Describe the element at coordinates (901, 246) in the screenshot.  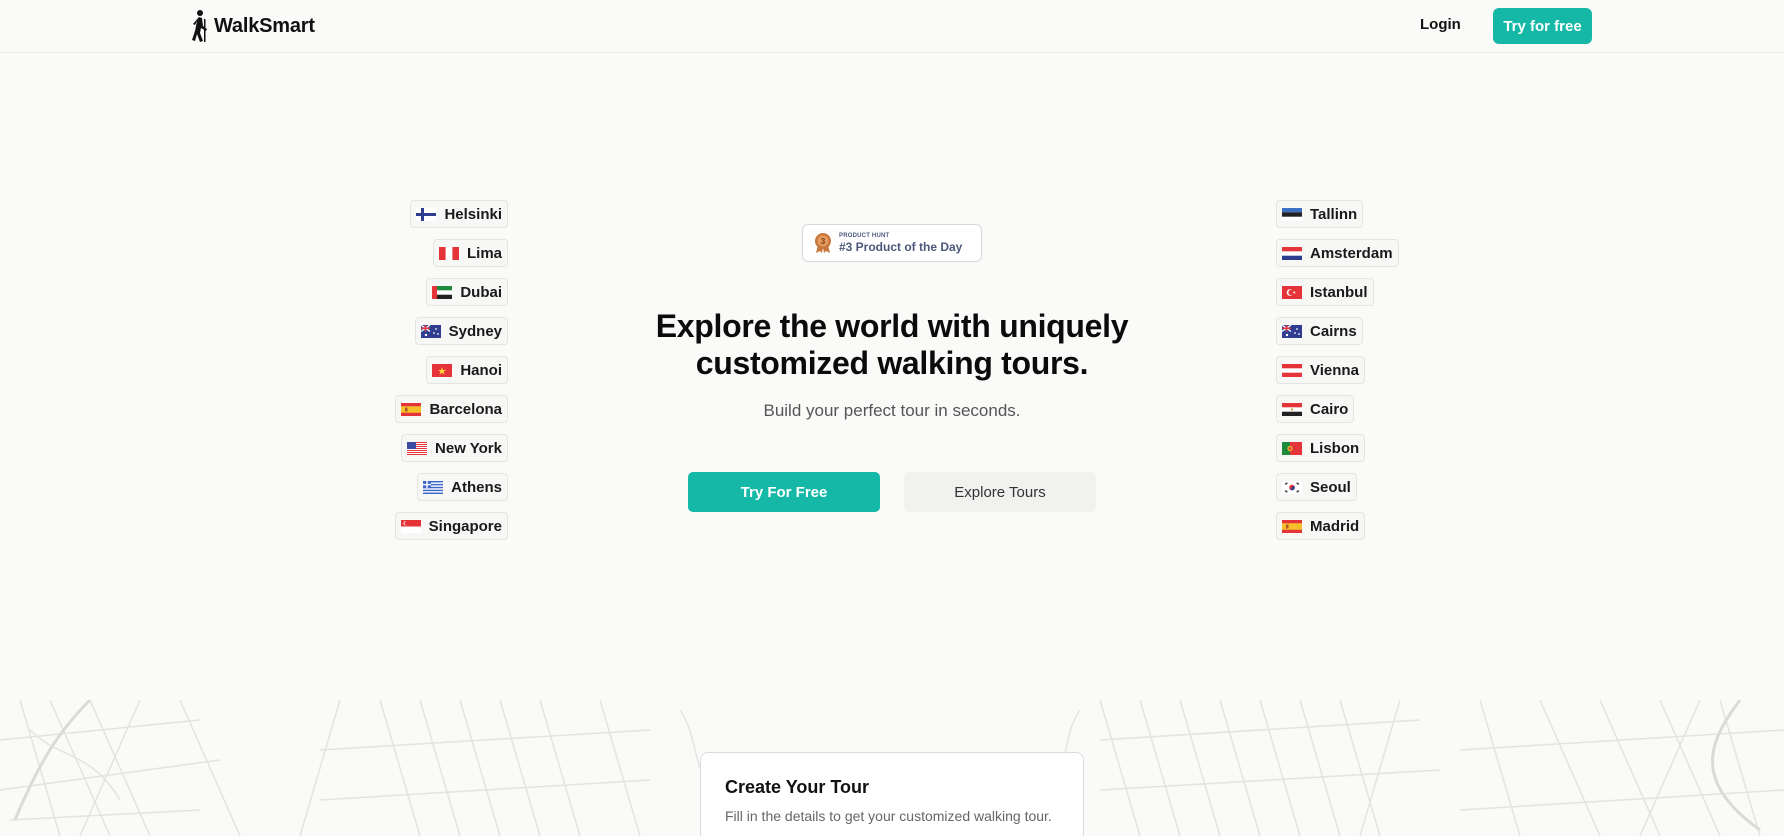
I see `badge-title: #3 Product of the Day` at that location.